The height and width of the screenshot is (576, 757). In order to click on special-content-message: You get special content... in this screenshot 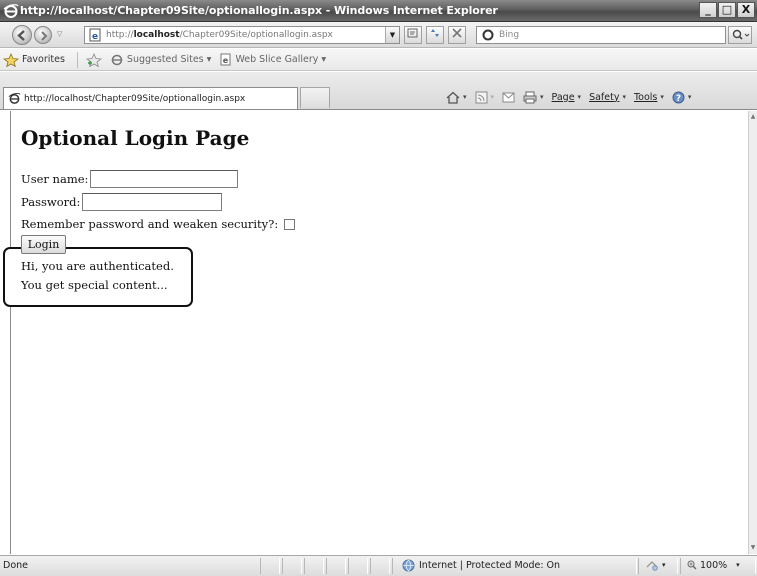, I will do `click(94, 285)`.